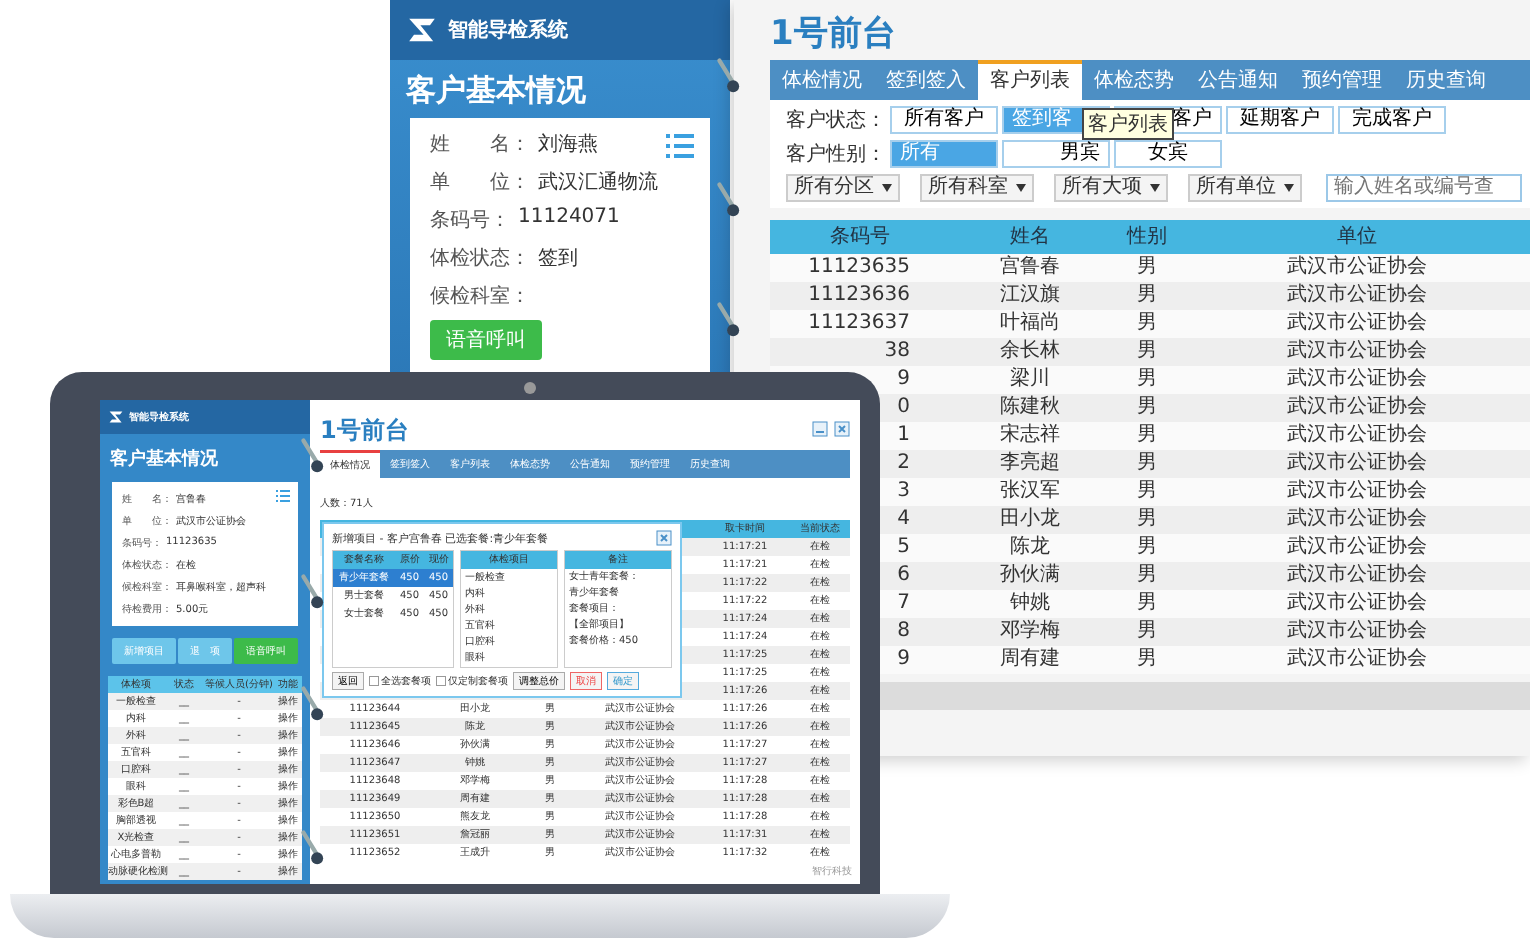 This screenshot has height=938, width=1530. I want to click on table-cell: 0, so click(903, 407).